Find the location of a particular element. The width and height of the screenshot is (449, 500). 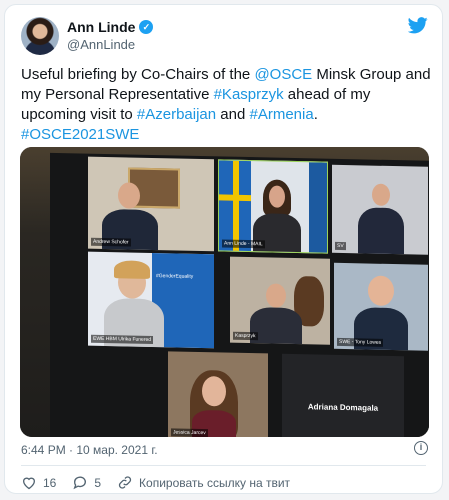

hashtag-kasprzyk: #Kasprzyk is located at coordinates (249, 94).